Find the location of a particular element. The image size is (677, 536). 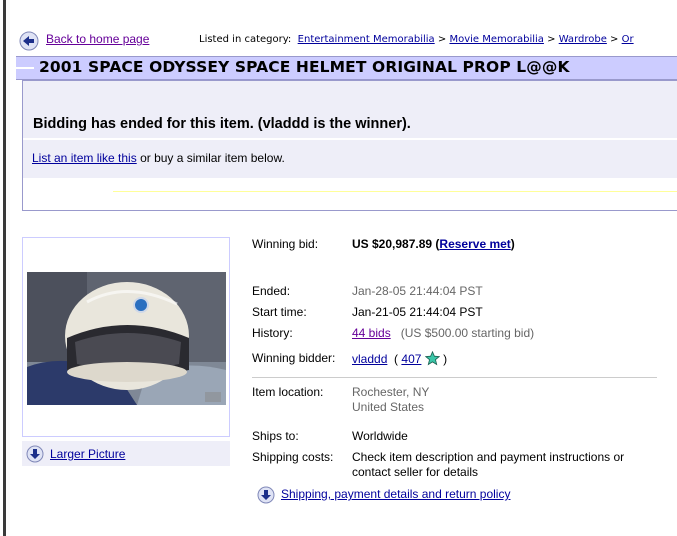

policy-arrow-icon is located at coordinates (266, 495).